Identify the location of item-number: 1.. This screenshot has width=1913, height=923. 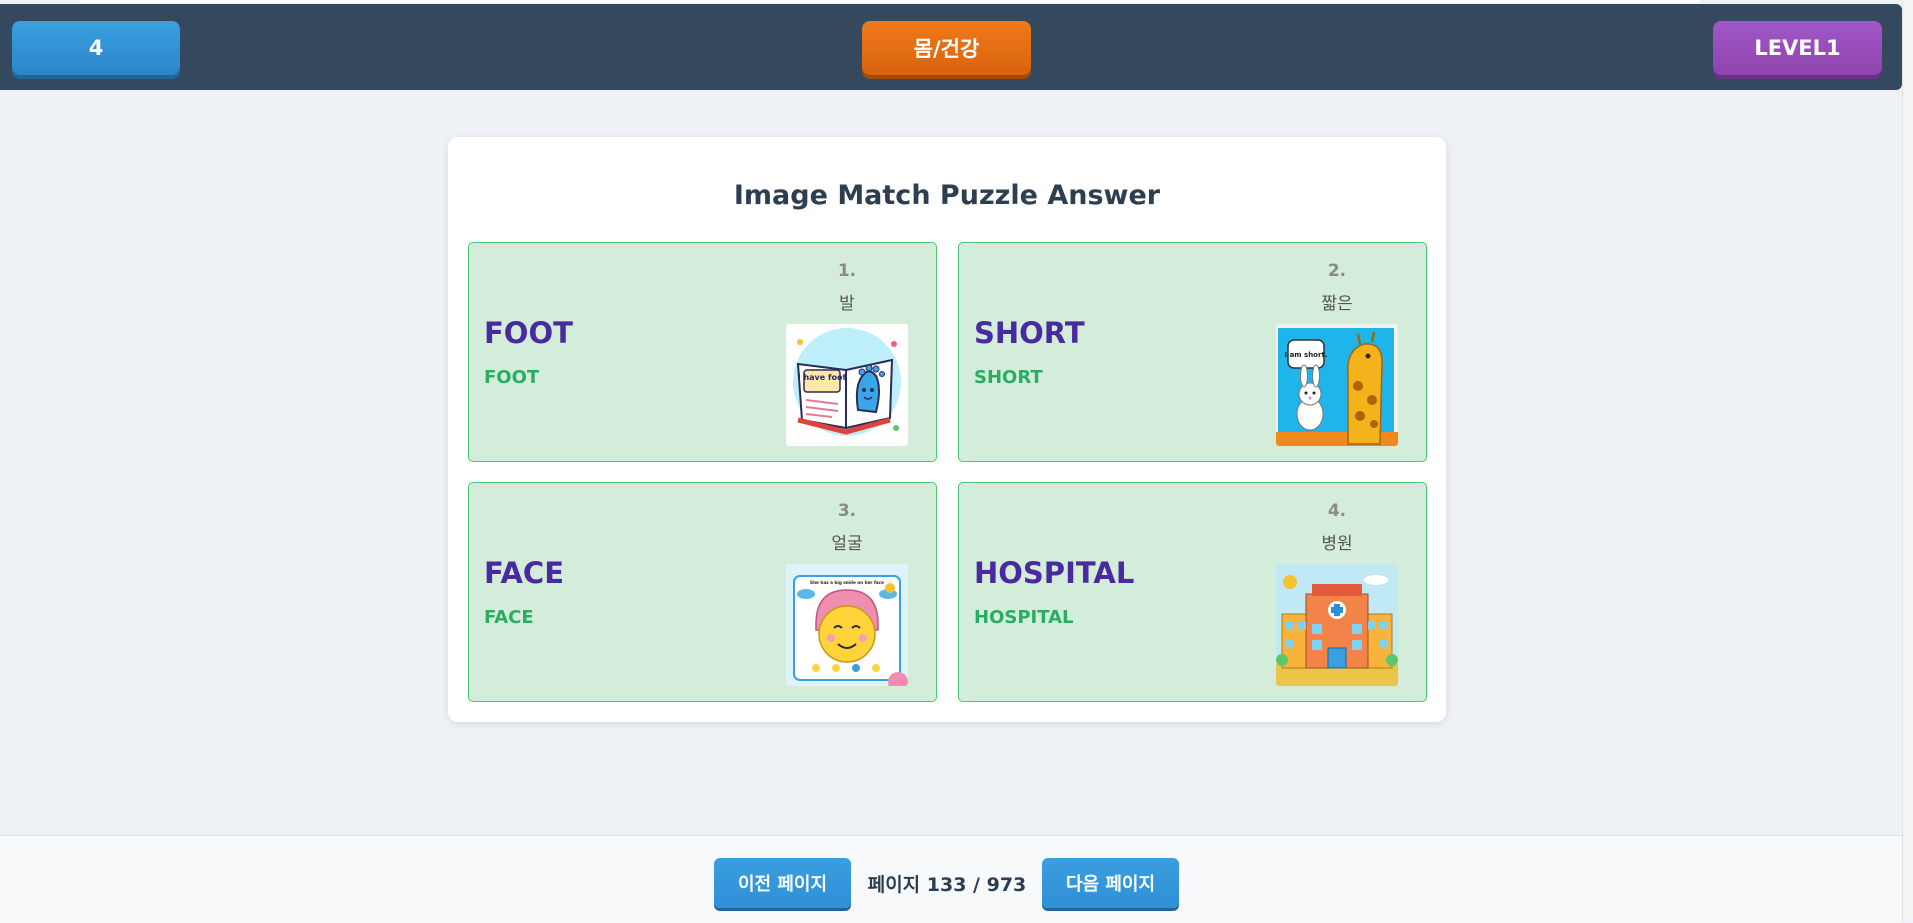
(847, 271).